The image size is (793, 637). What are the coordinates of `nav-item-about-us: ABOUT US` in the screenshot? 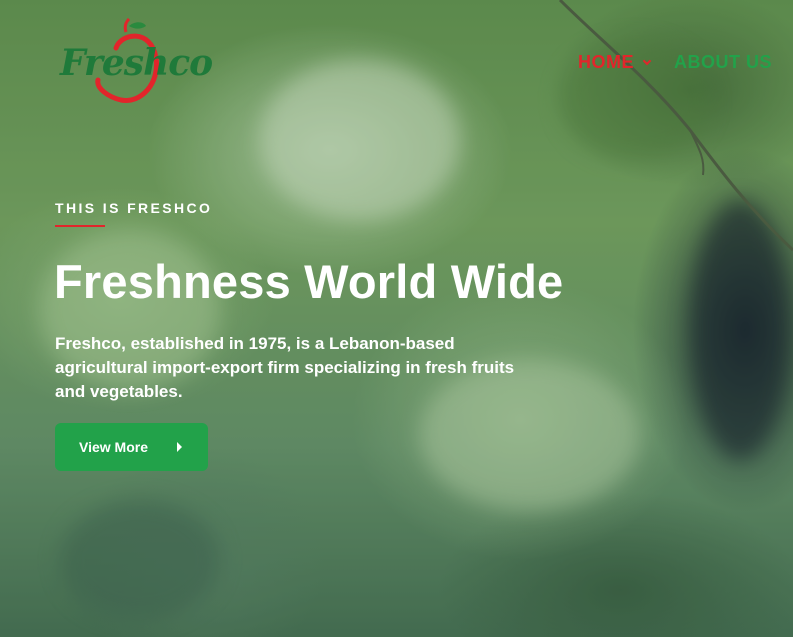 It's located at (723, 62).